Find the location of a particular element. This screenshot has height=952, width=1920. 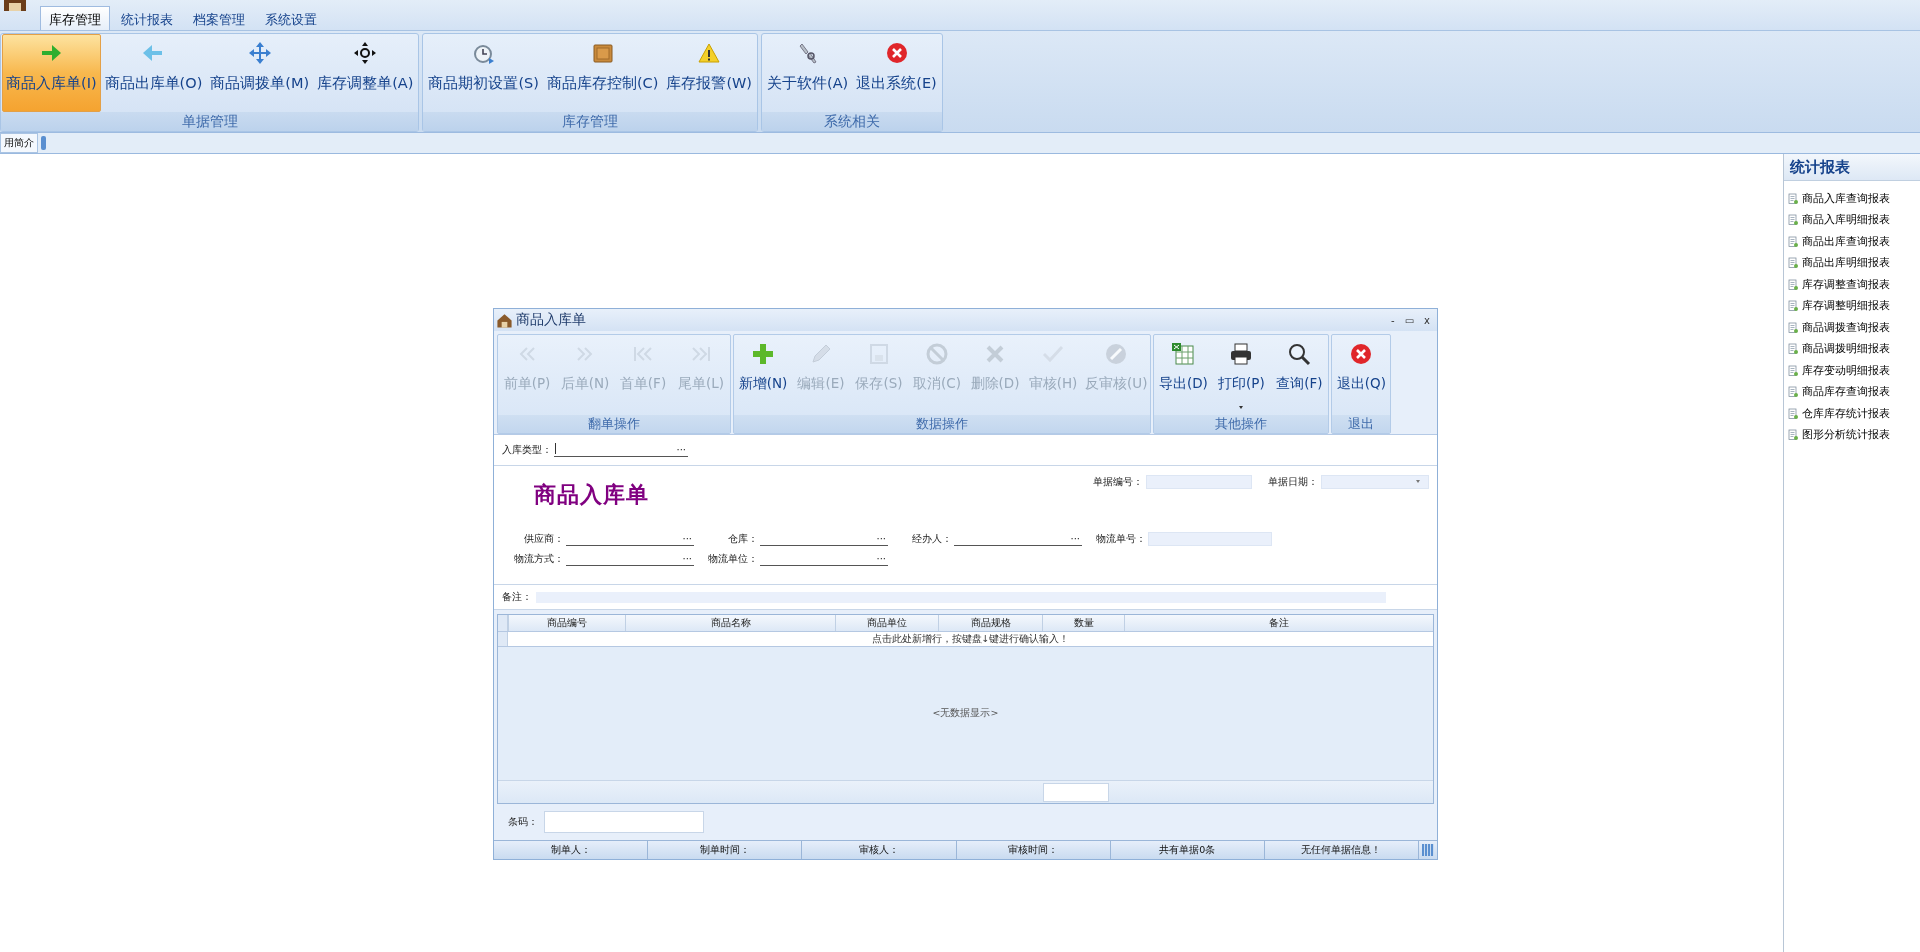

column-header: 数量 is located at coordinates (1083, 623).